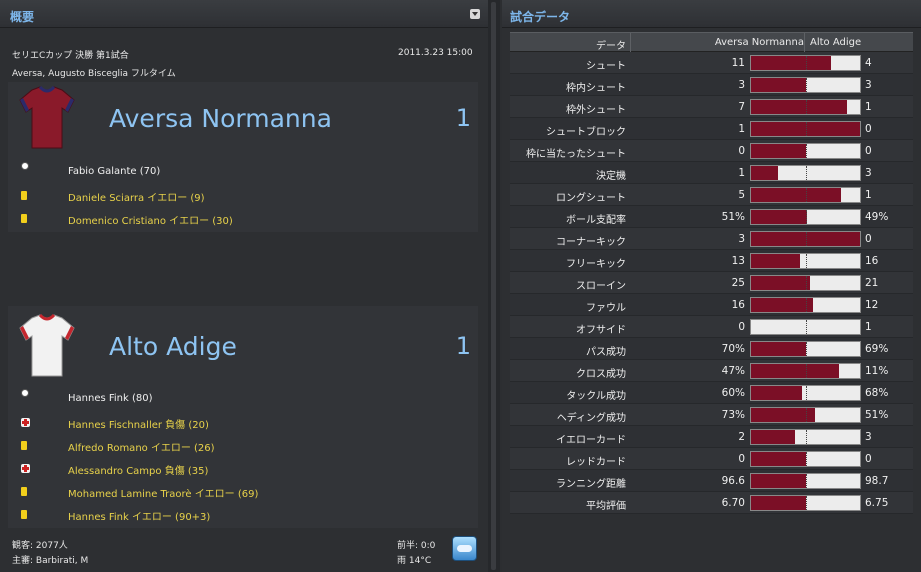 The width and height of the screenshot is (921, 572). Describe the element at coordinates (711, 261) in the screenshot. I see `stat-row: フリーキック 13 16` at that location.